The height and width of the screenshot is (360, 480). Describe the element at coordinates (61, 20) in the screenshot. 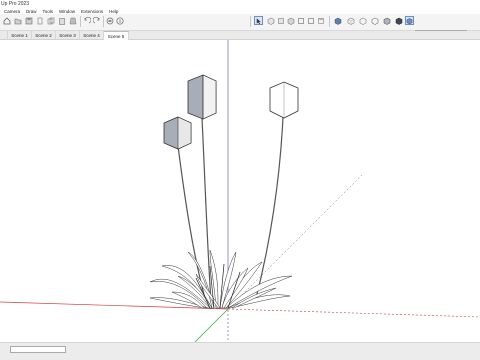

I see `paste-icon` at that location.